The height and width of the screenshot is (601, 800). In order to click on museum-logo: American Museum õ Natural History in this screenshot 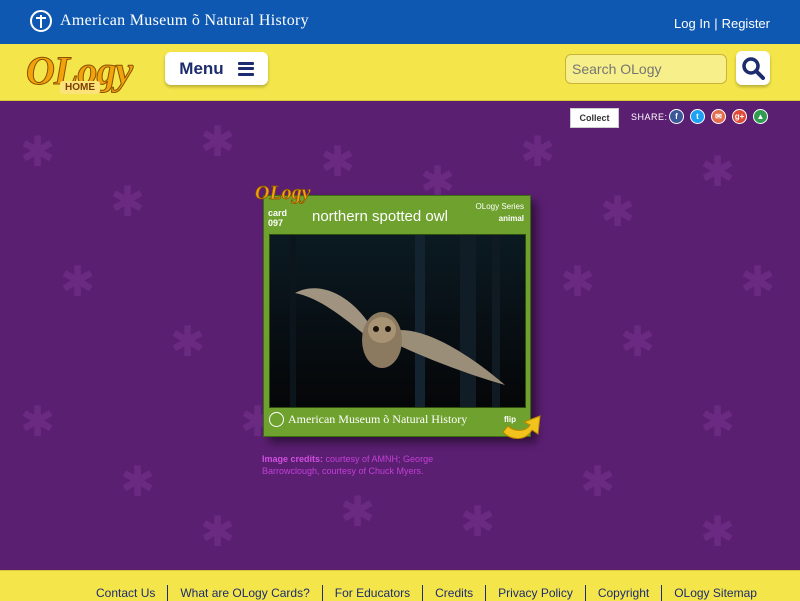, I will do `click(169, 21)`.